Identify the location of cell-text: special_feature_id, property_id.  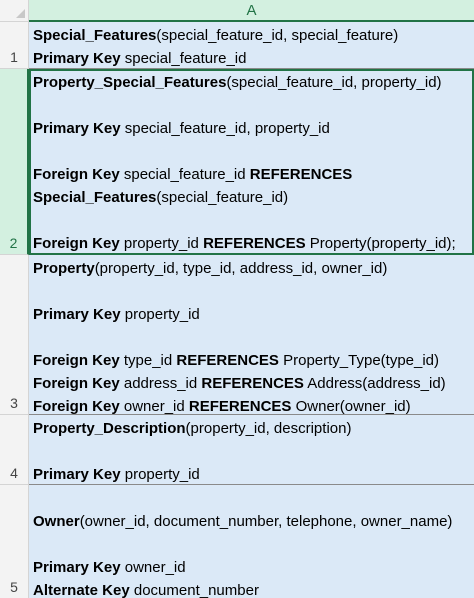
(225, 128).